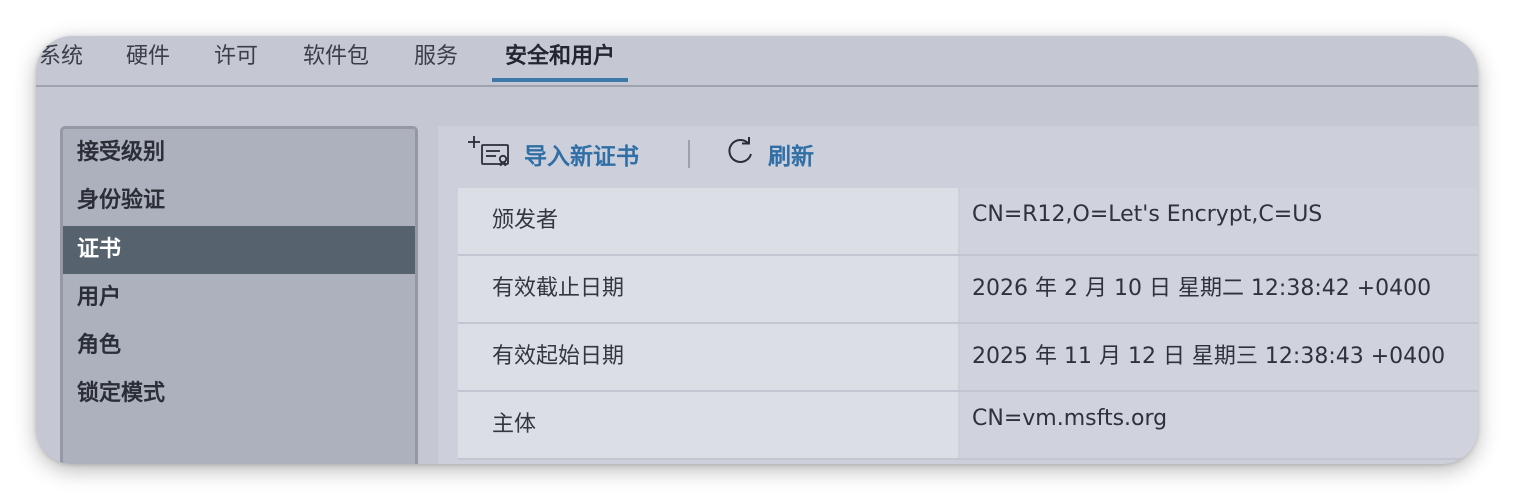  I want to click on table-row: 主体 CN=vm.msfts.org, so click(968, 426).